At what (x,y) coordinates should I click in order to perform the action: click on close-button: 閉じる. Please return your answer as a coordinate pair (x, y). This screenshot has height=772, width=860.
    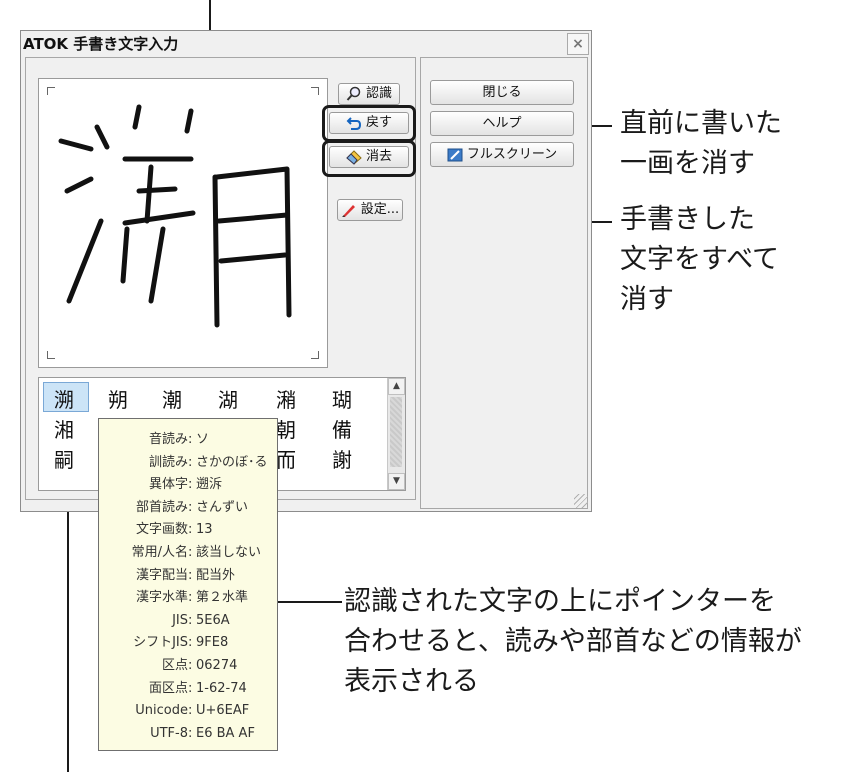
    Looking at the image, I should click on (502, 92).